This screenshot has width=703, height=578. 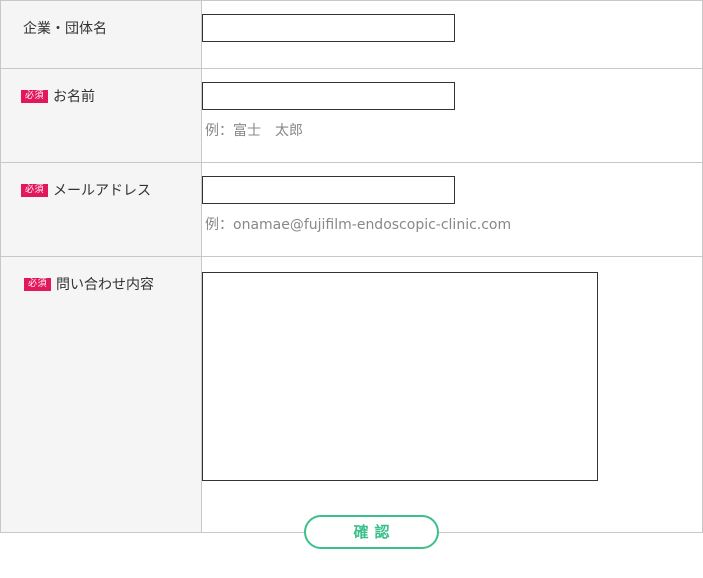 What do you see at coordinates (254, 131) in the screenshot?
I see `name-example-text: 例：富士 太郎` at bounding box center [254, 131].